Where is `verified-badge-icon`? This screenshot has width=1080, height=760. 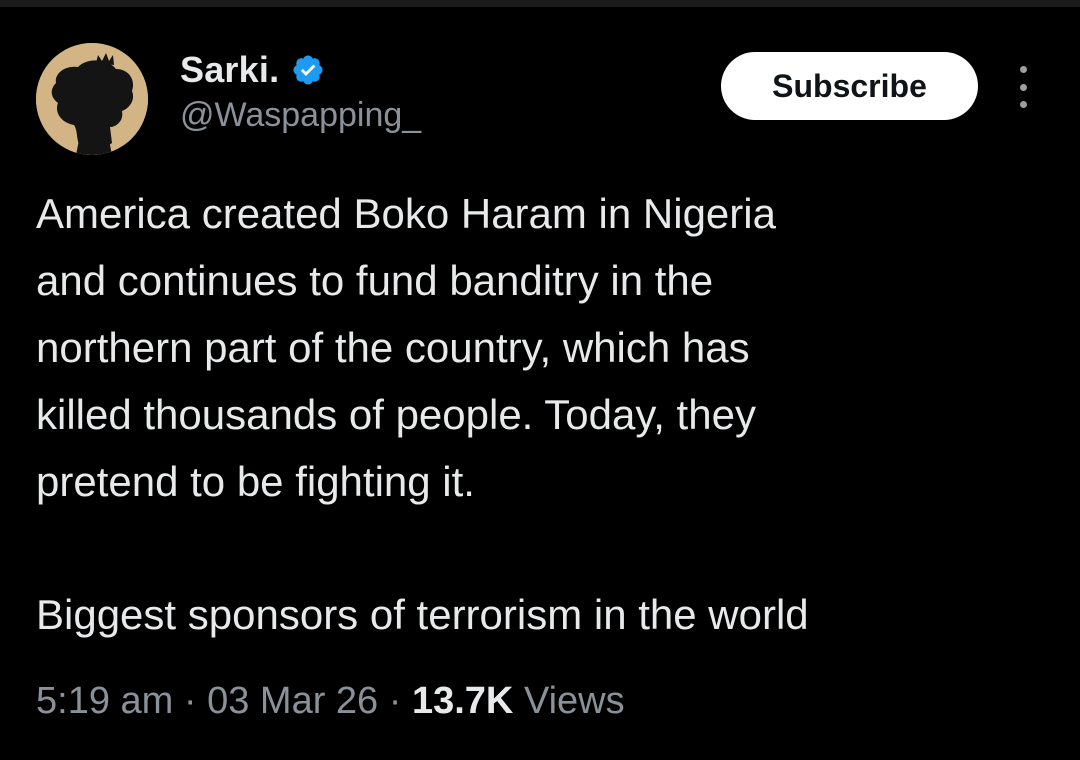 verified-badge-icon is located at coordinates (308, 70).